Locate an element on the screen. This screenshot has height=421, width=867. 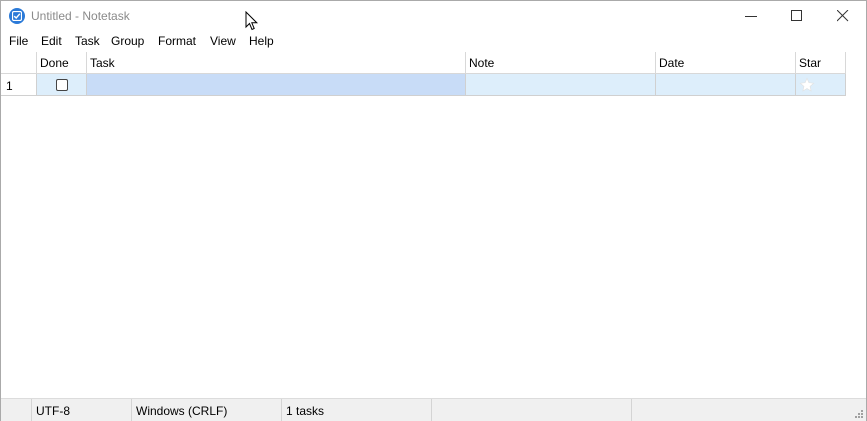
window-title: Untitled - Notetask is located at coordinates (80, 16).